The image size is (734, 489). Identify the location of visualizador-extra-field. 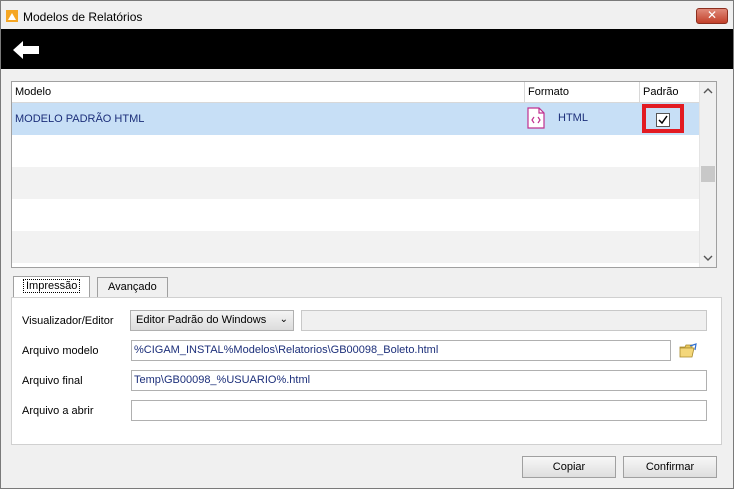
(504, 320).